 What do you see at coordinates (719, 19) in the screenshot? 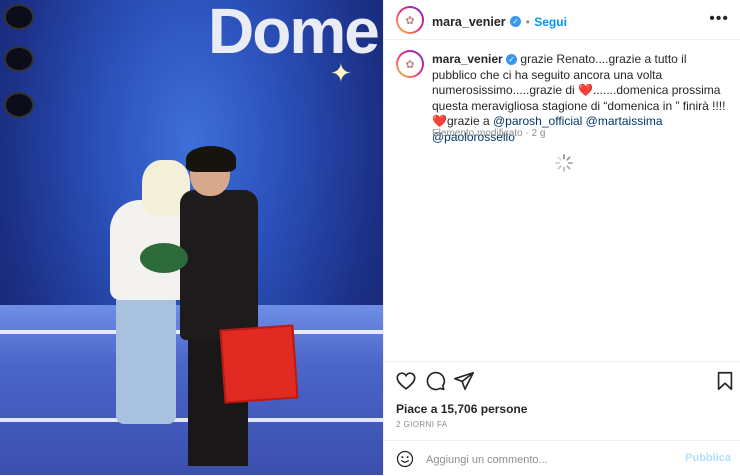
I see `more-icon: •••` at bounding box center [719, 19].